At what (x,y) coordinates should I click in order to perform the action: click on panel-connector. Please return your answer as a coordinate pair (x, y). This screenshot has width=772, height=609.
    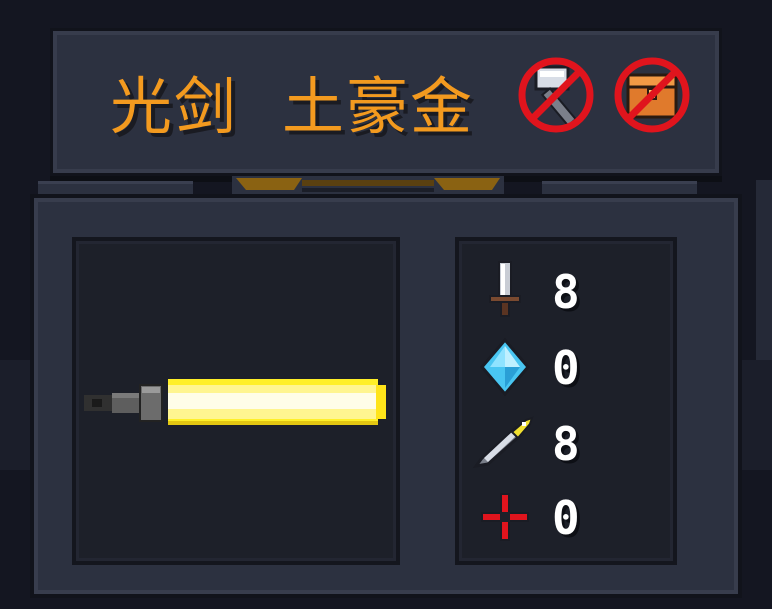
    Looking at the image, I should click on (368, 186).